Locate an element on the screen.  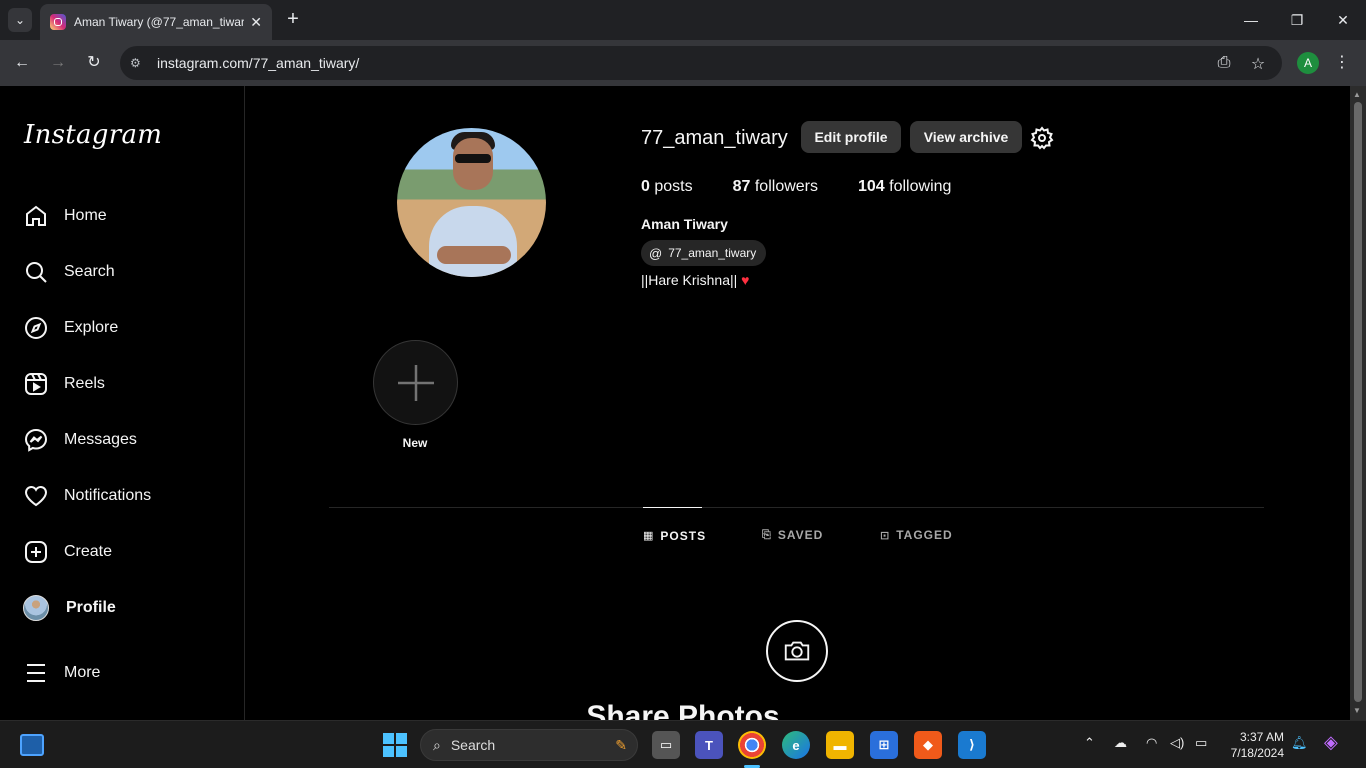
bookmark-icon: ⎘ is located at coordinates (767, 534).